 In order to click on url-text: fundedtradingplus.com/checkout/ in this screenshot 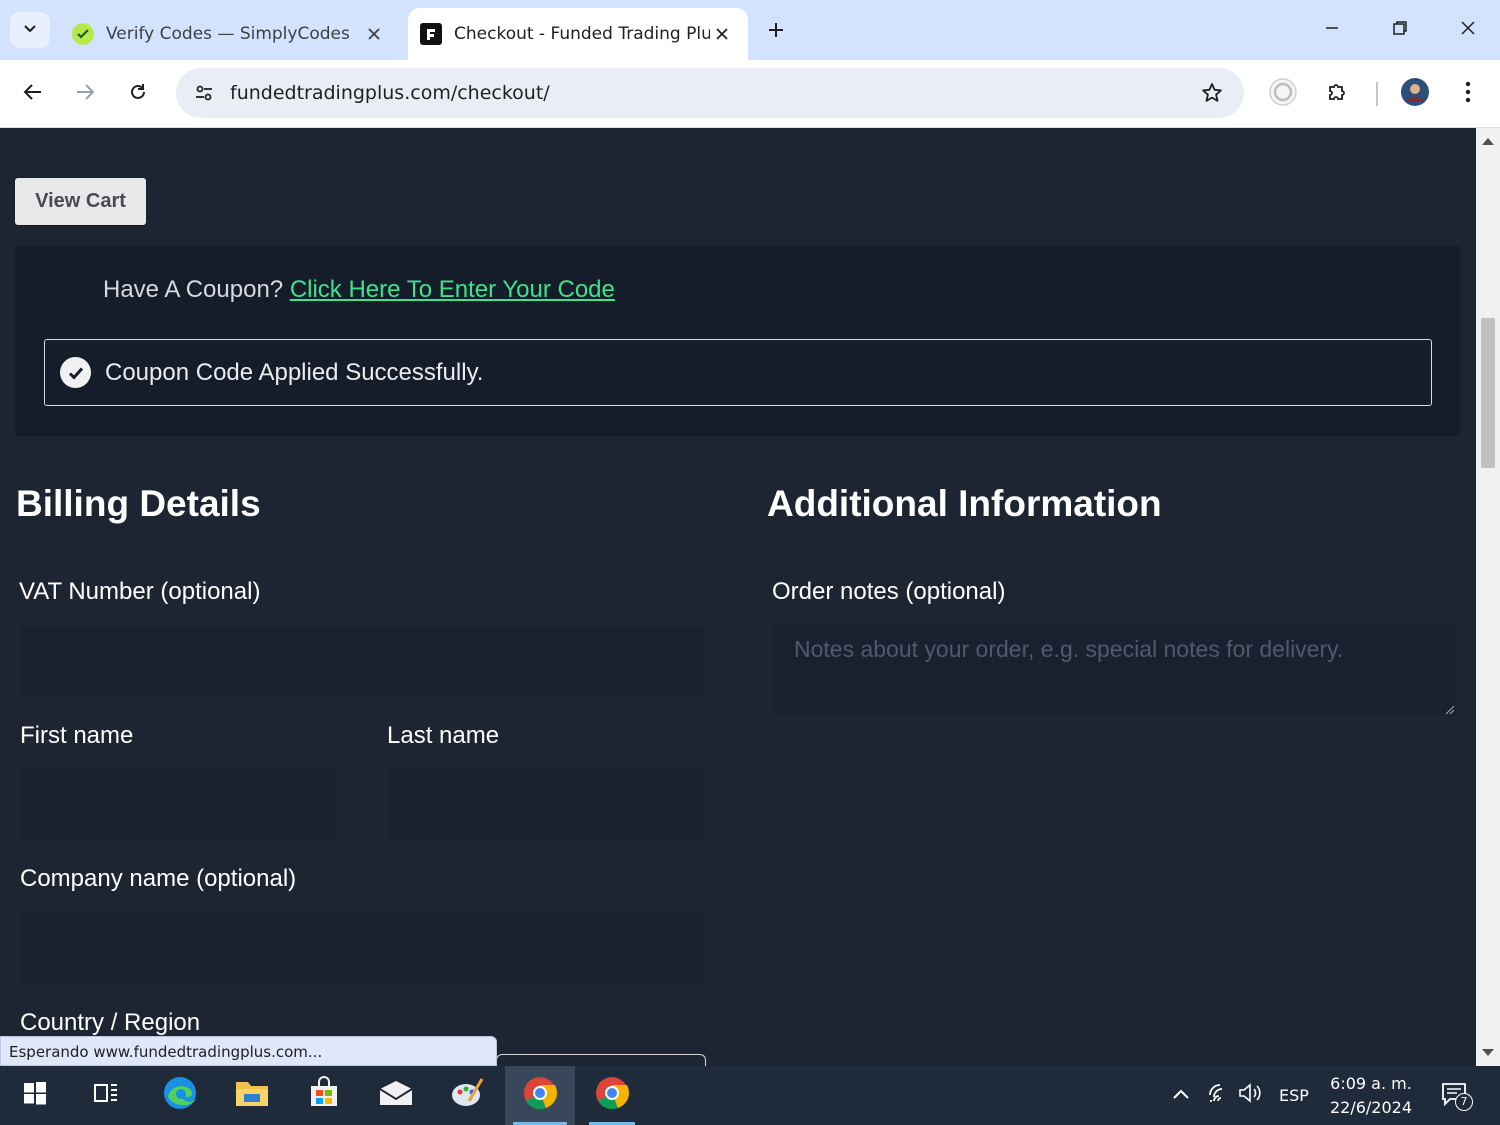, I will do `click(710, 93)`.